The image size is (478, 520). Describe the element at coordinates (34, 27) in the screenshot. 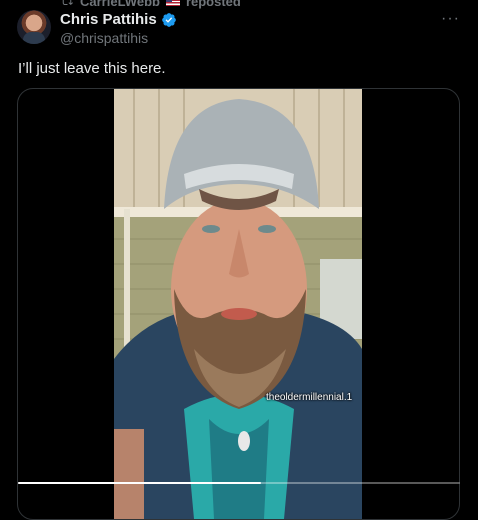

I see `avatar` at that location.